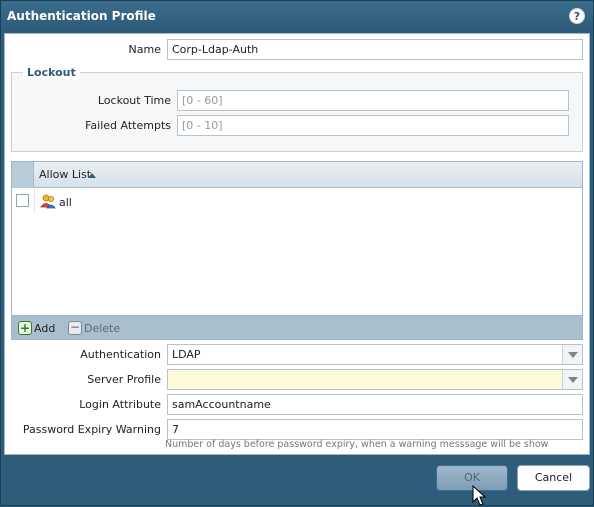  Describe the element at coordinates (297, 175) in the screenshot. I see `allow-list-header: Allow List` at that location.